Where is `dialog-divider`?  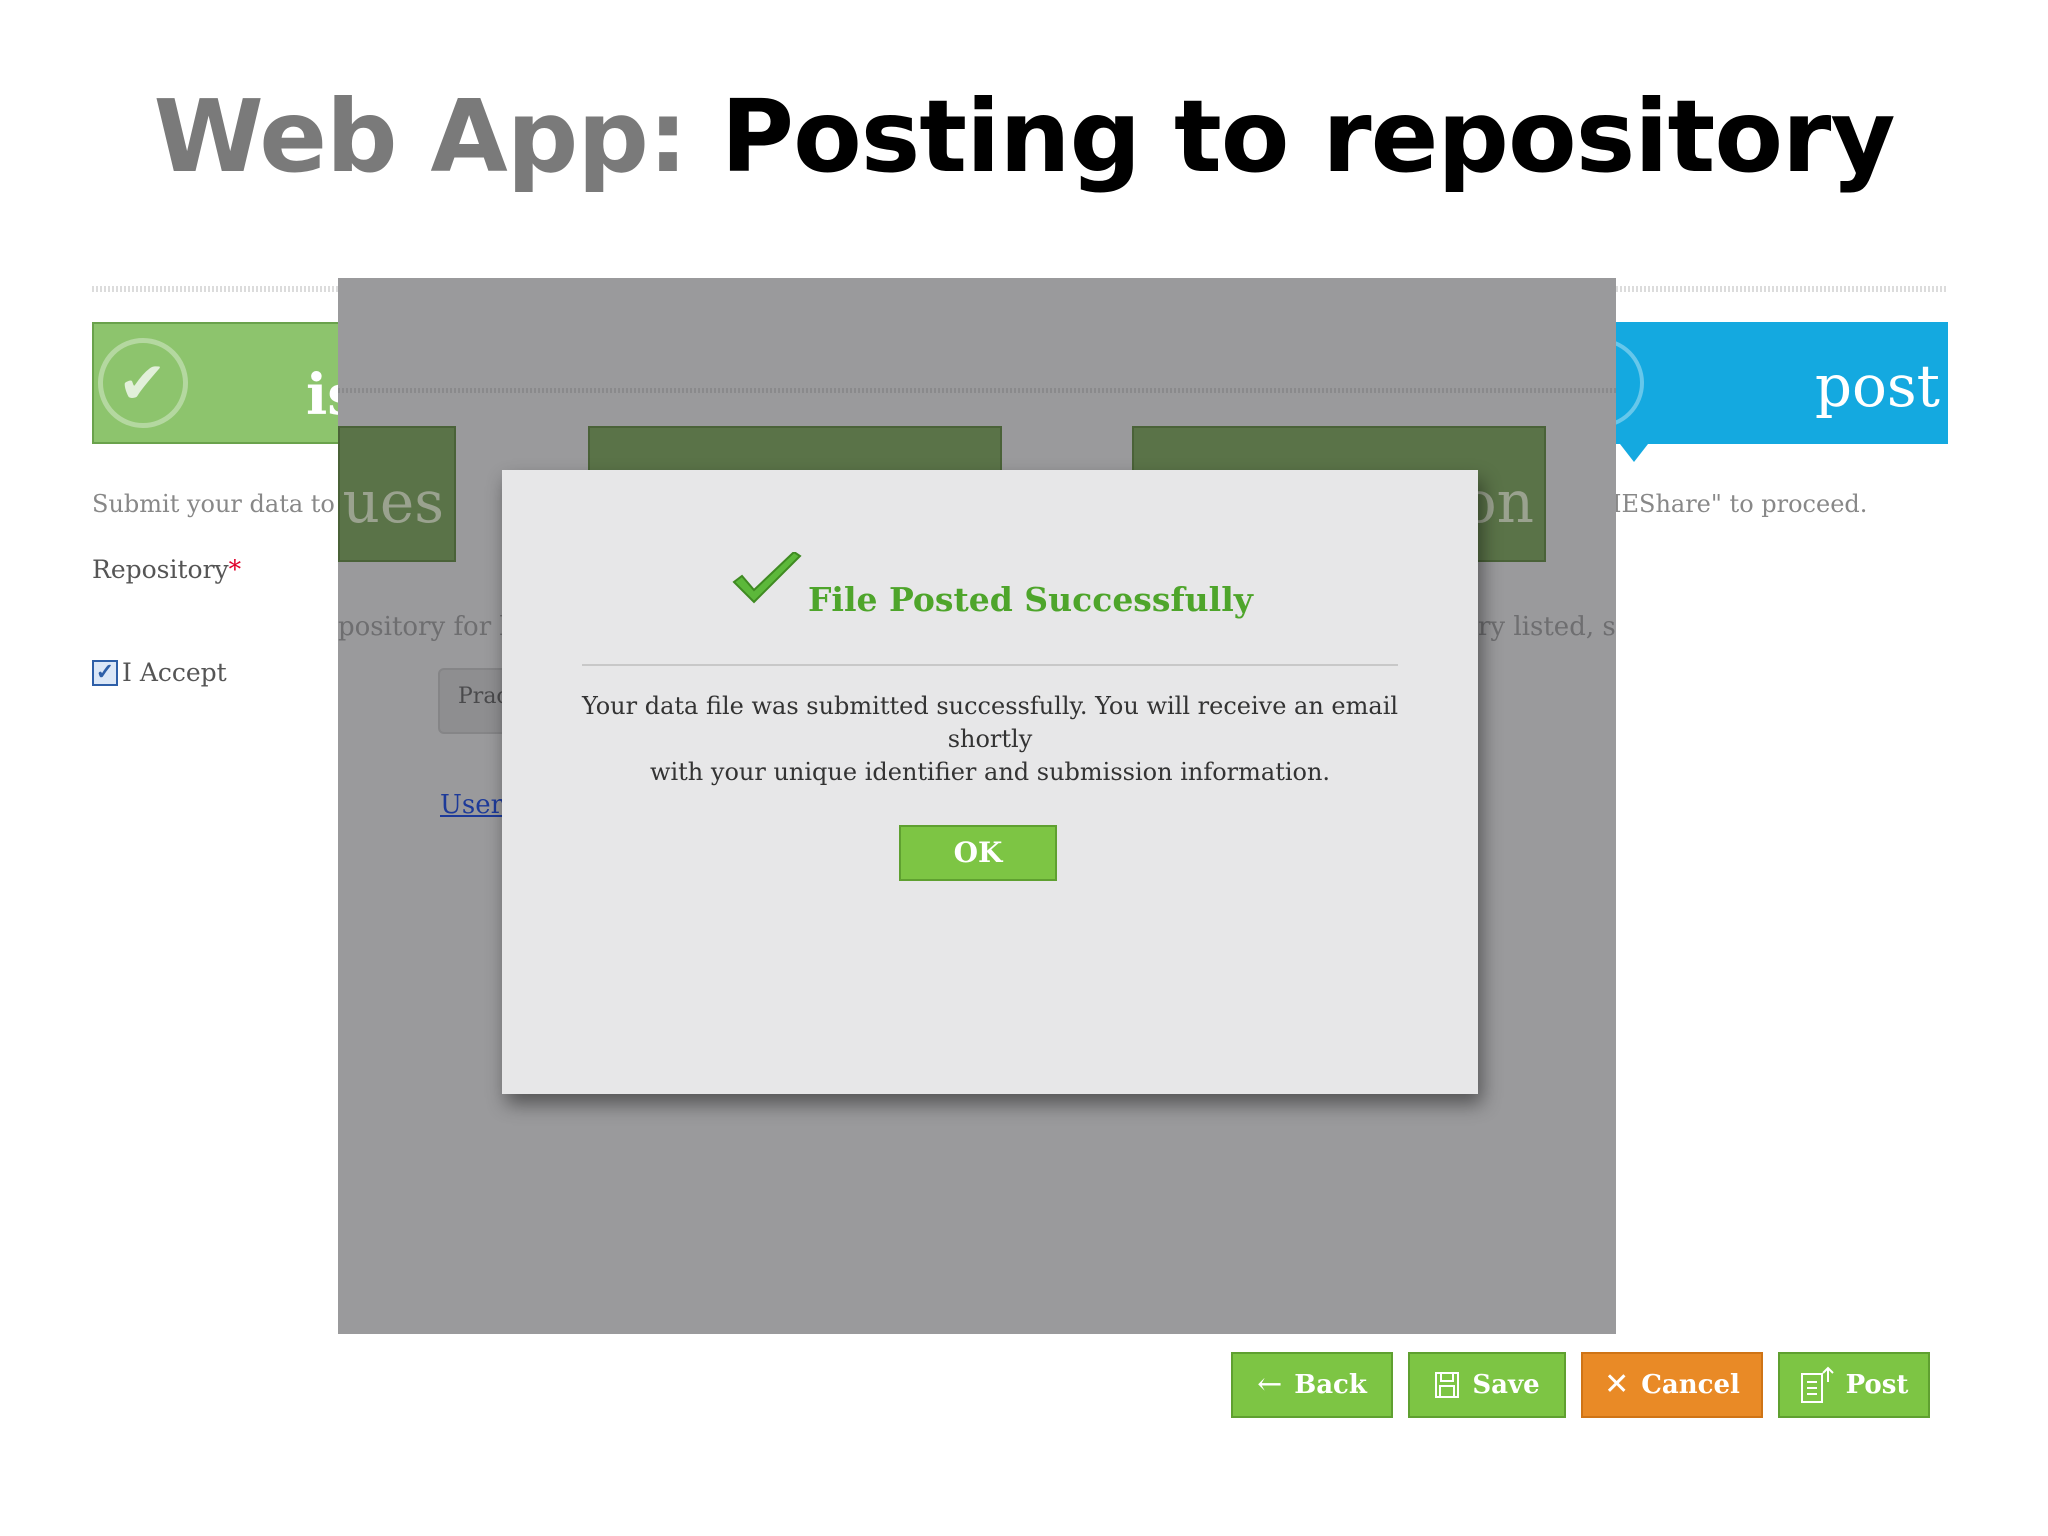
dialog-divider is located at coordinates (990, 665).